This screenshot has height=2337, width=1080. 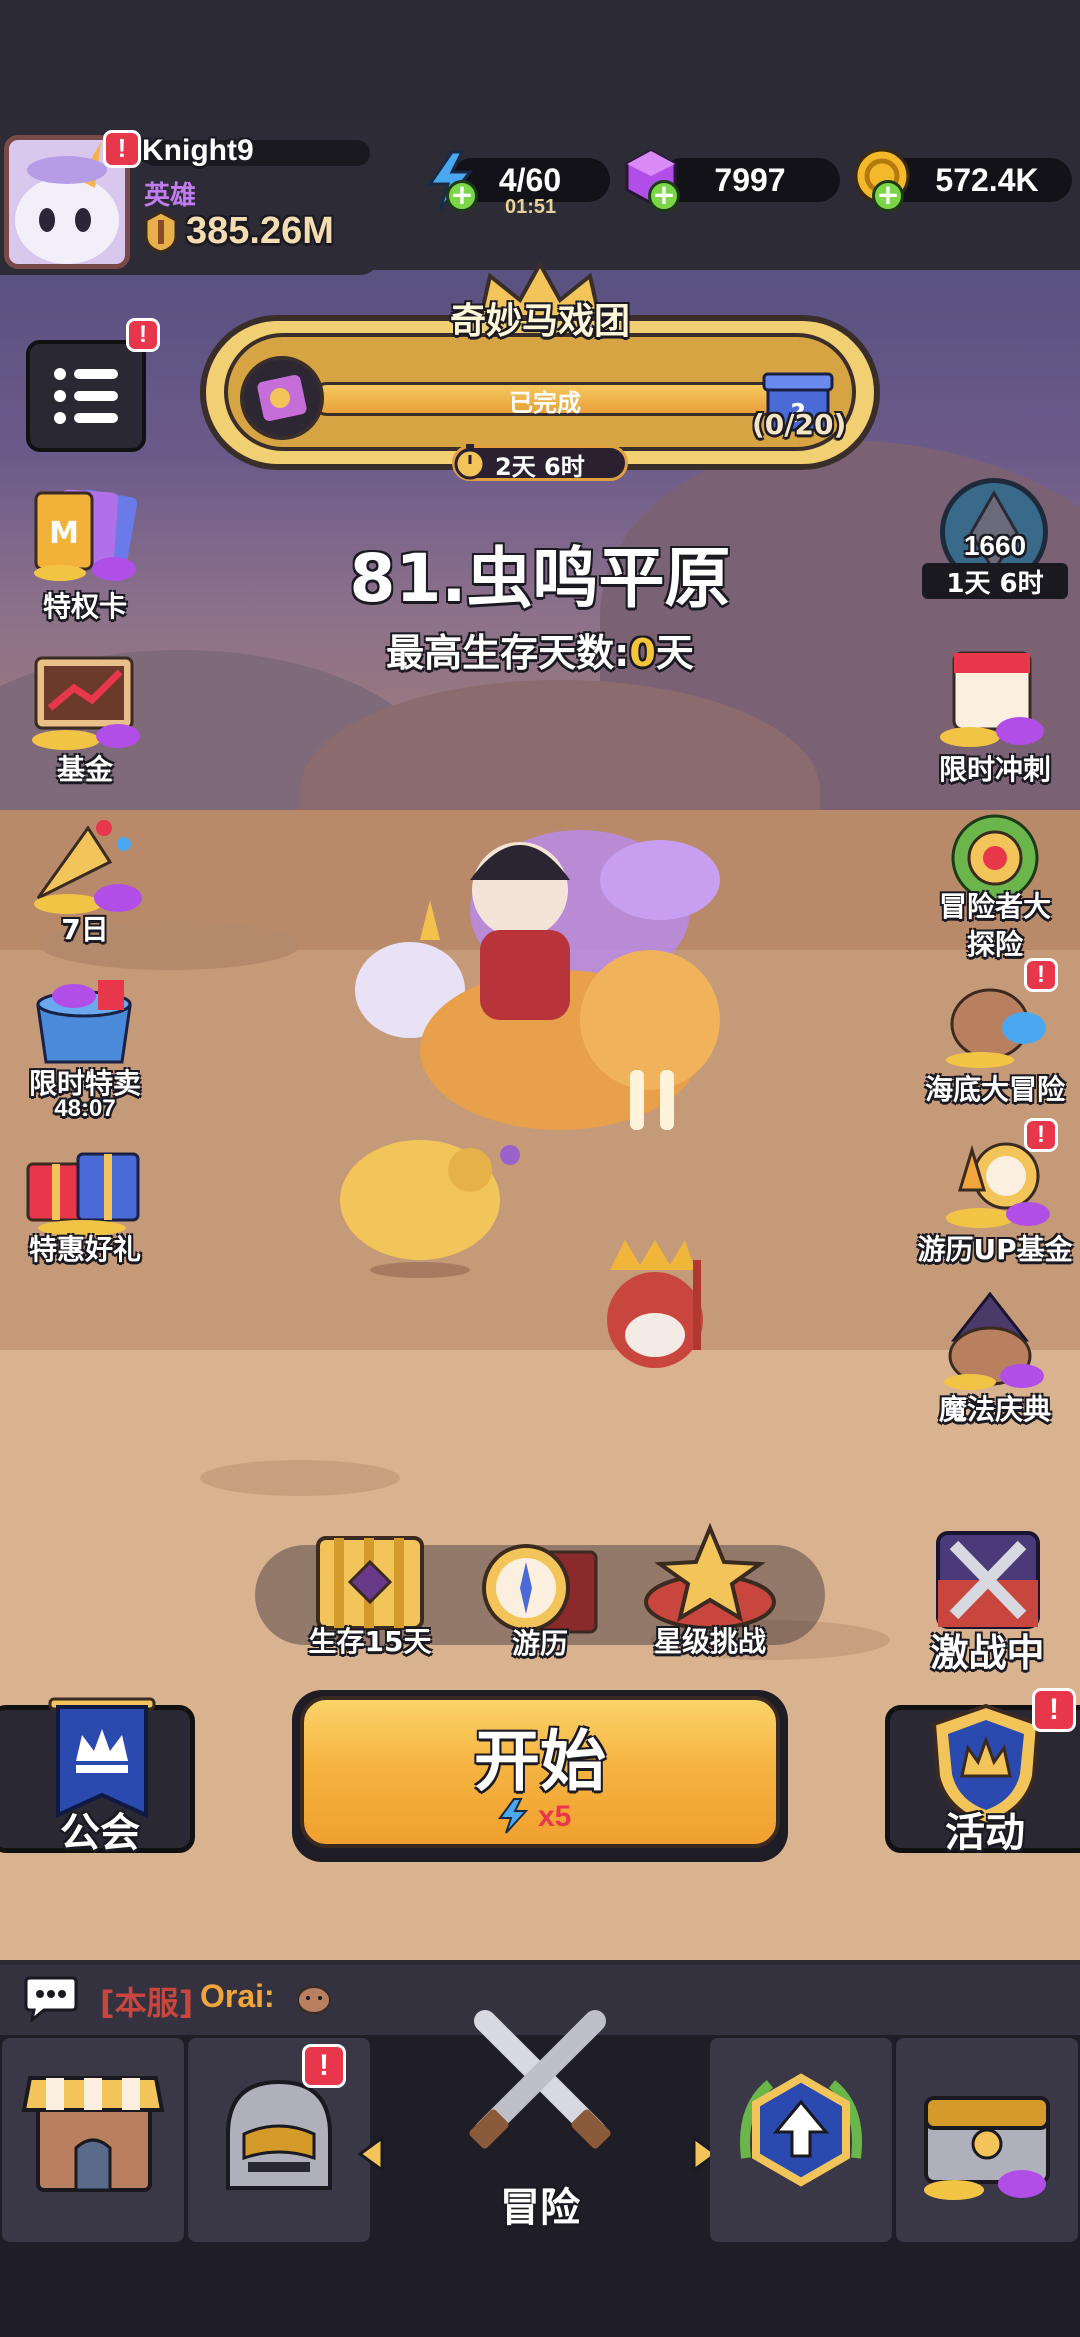 What do you see at coordinates (995, 700) in the screenshot?
I see `calendar-sprint-icon` at bounding box center [995, 700].